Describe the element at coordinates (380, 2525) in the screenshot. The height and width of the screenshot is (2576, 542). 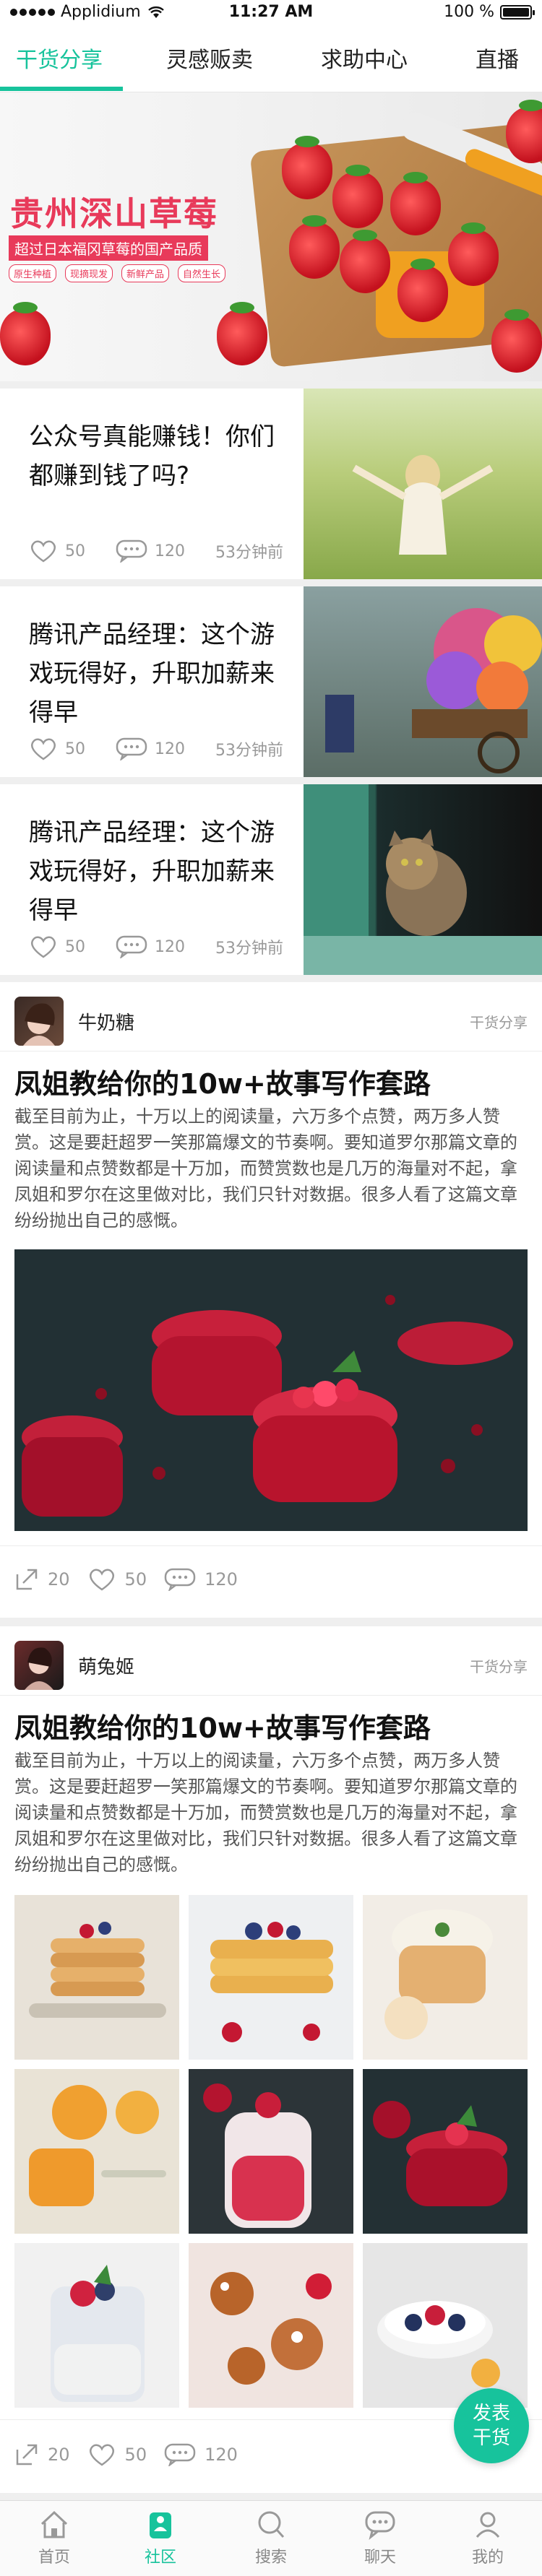
I see `chat-icon` at that location.